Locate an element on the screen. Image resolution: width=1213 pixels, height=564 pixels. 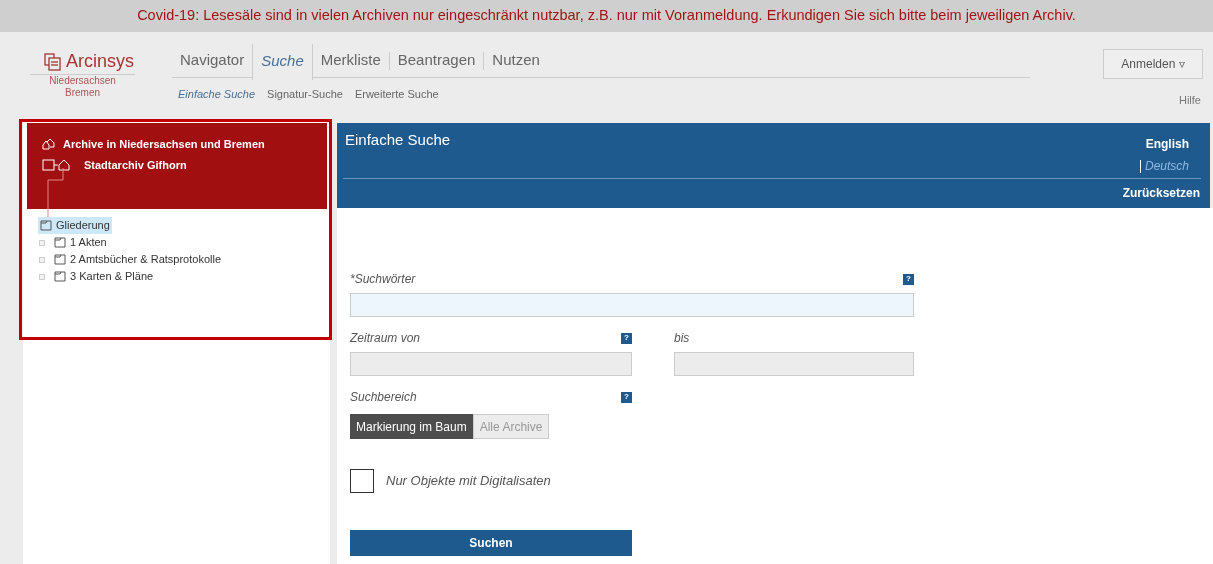
date-from-input is located at coordinates (491, 364).